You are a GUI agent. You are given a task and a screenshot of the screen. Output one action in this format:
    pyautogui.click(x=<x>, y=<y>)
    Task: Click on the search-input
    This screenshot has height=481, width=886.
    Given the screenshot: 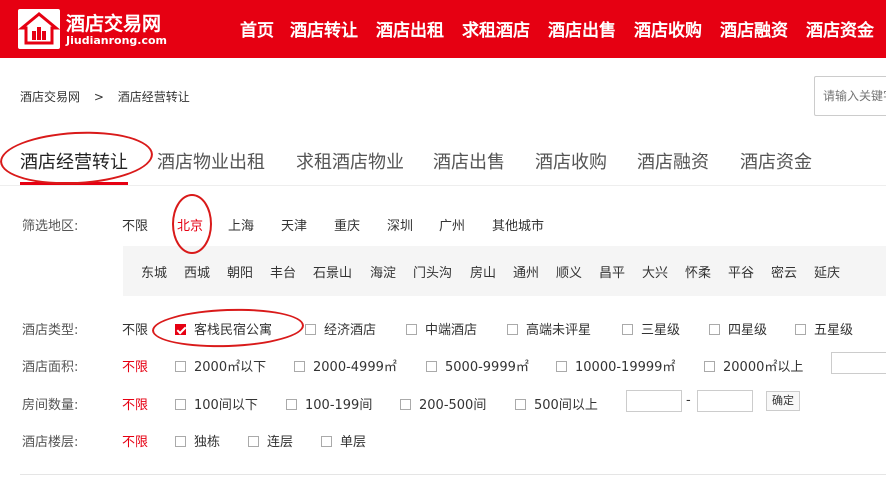 What is the action you would take?
    pyautogui.click(x=850, y=96)
    